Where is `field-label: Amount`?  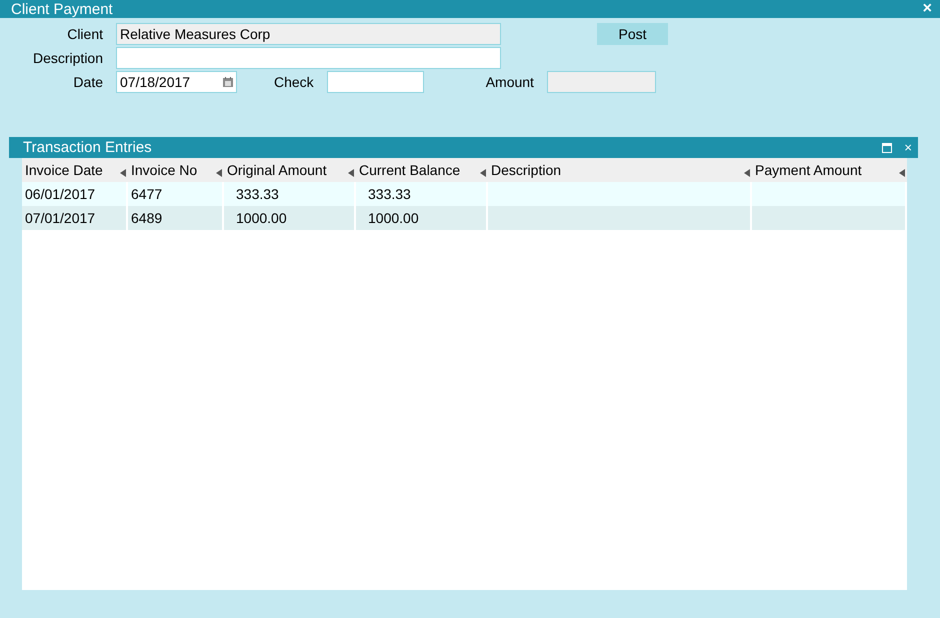 field-label: Amount is located at coordinates (510, 82).